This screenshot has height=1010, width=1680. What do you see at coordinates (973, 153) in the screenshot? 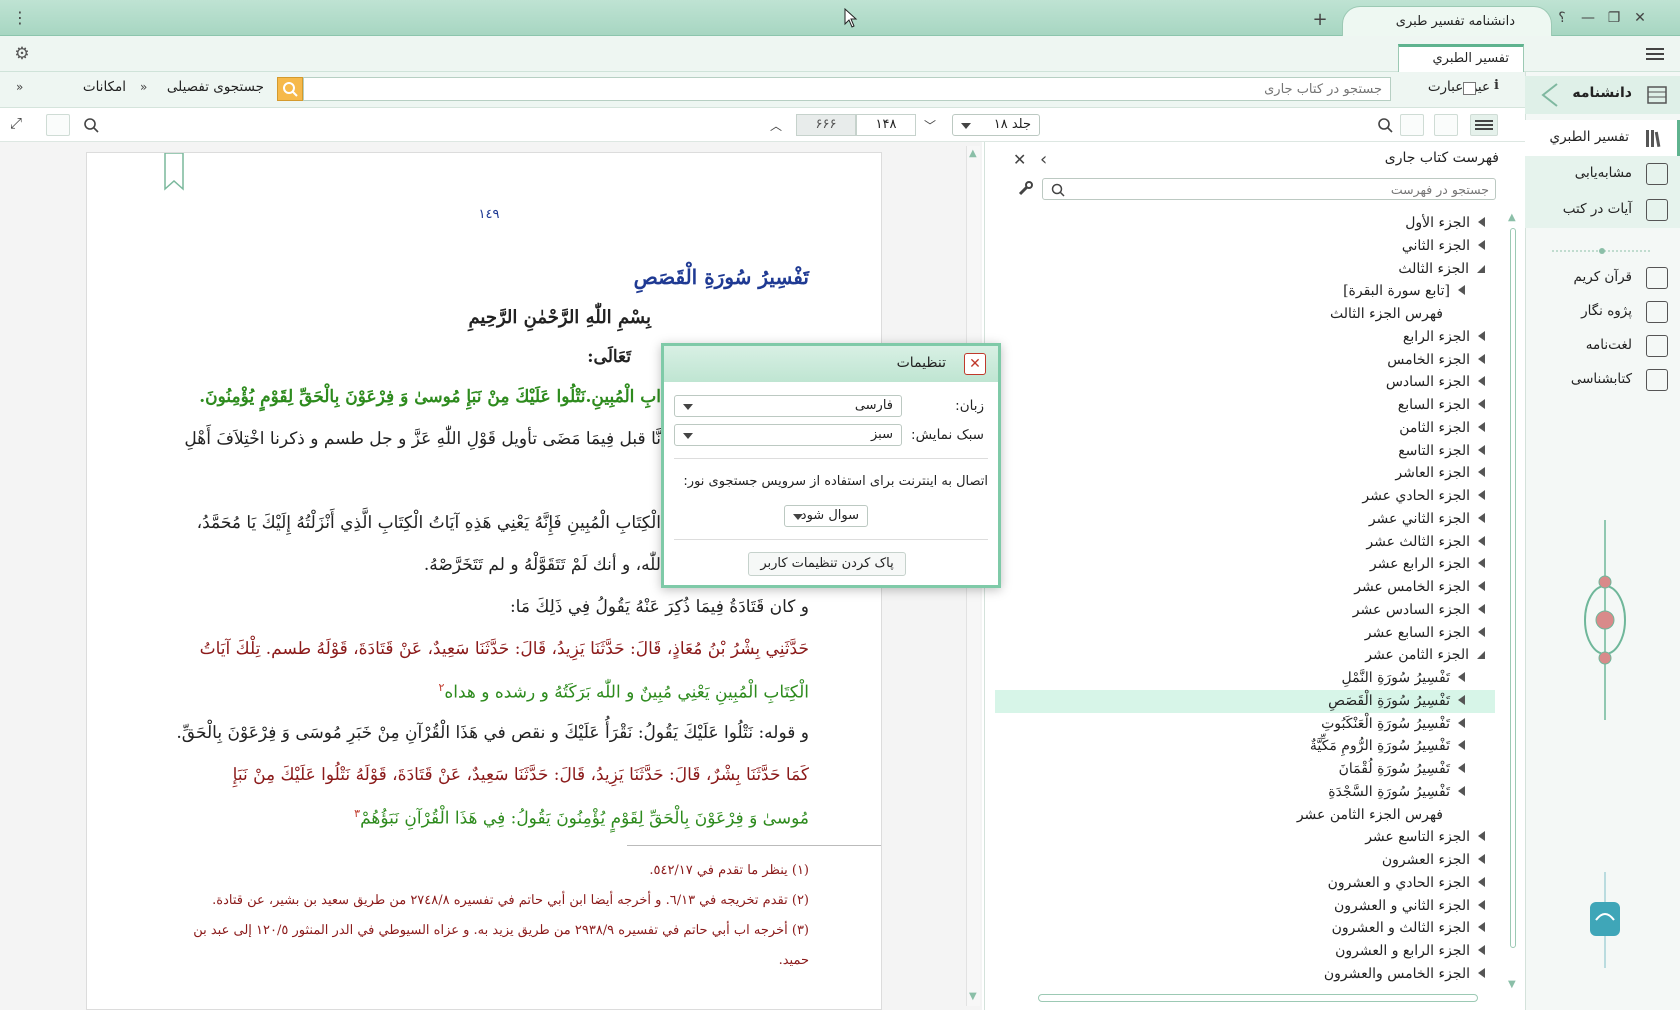
I see `scroll-up-icon: ▲` at bounding box center [973, 153].